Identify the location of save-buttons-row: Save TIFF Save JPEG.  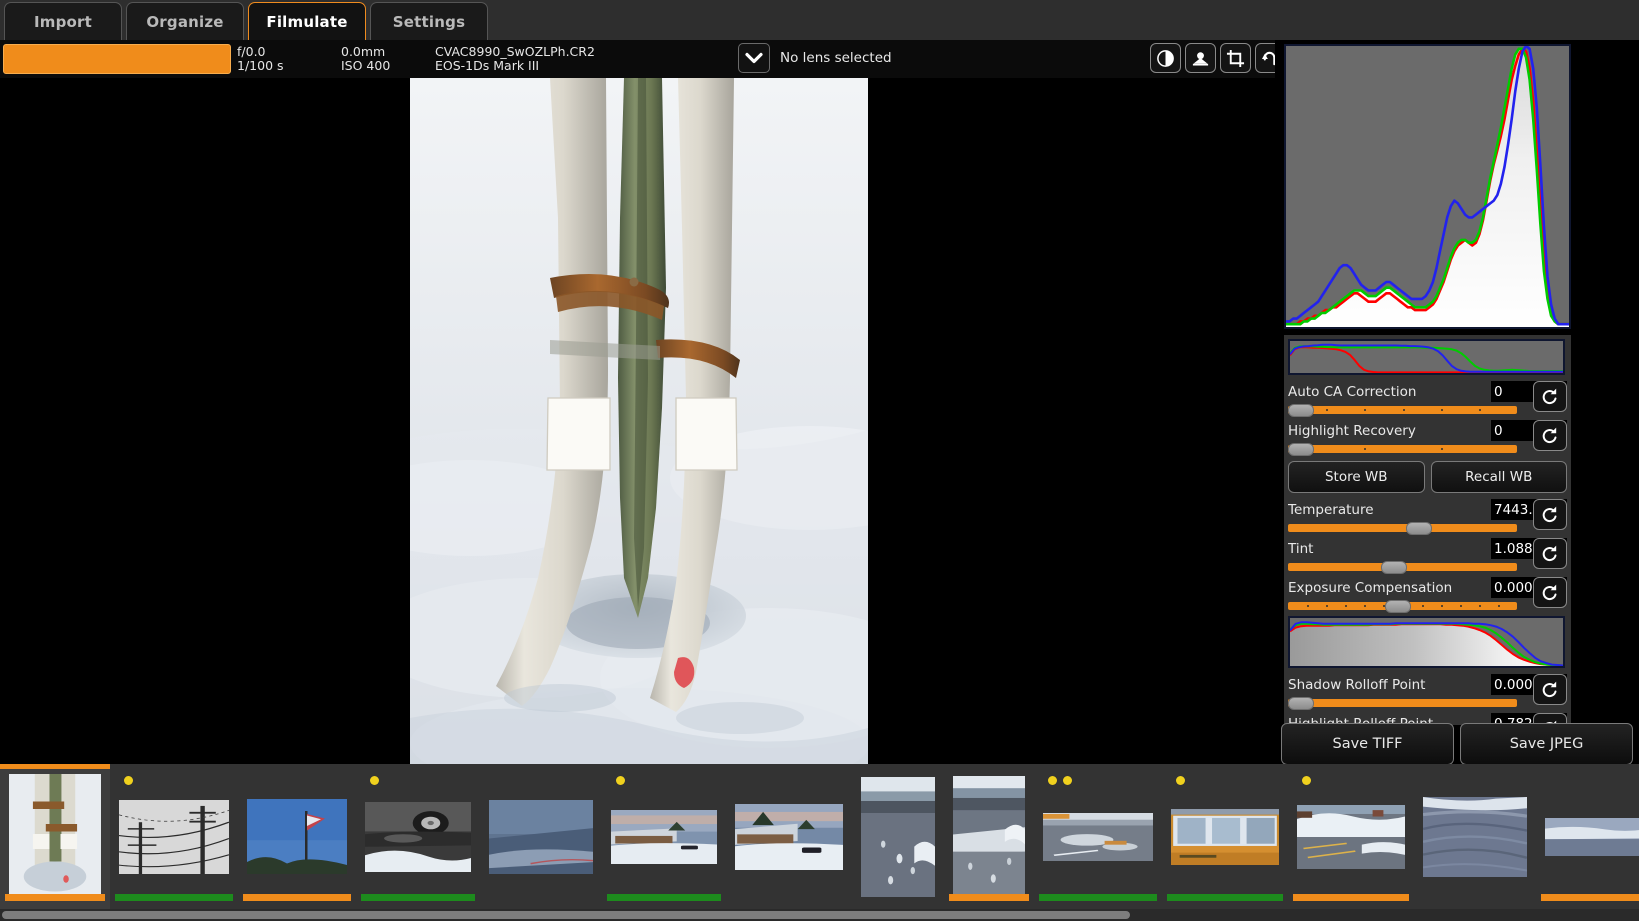
(1457, 744).